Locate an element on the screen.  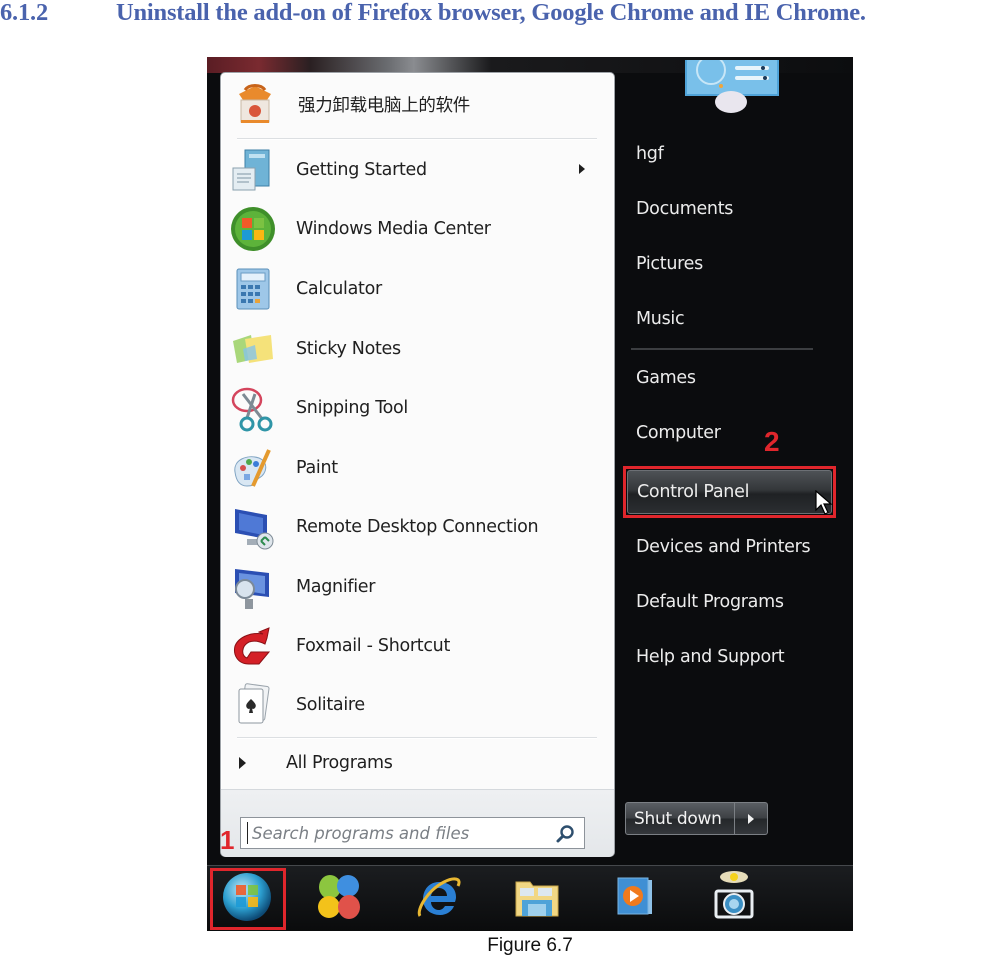
magnifier-icon is located at coordinates (253, 587).